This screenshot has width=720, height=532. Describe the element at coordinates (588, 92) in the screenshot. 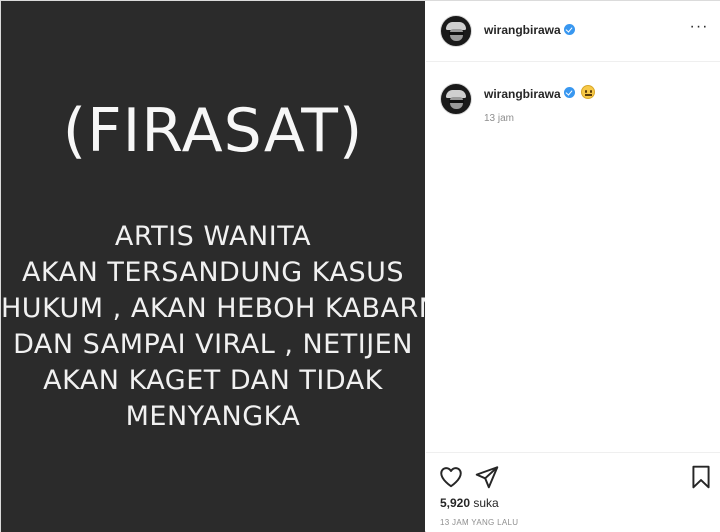

I see `neutral-face-emoji-icon` at that location.